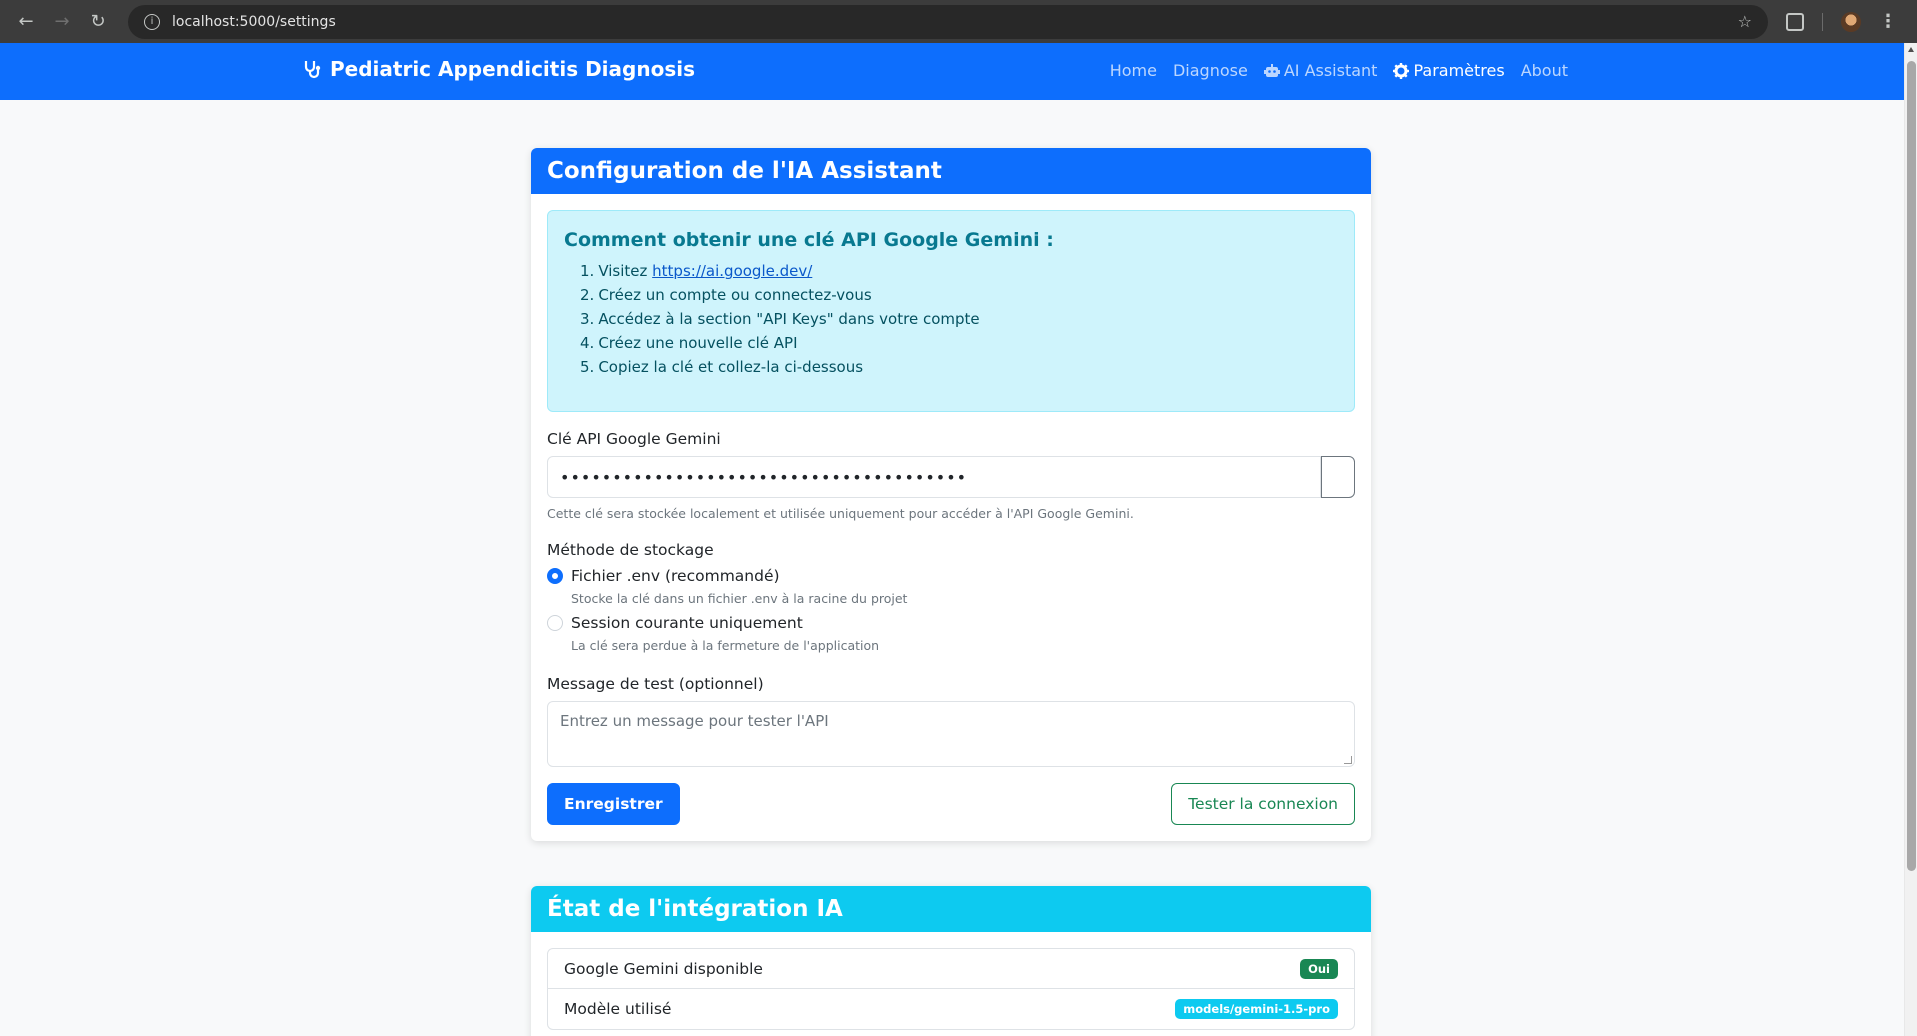  What do you see at coordinates (951, 909) in the screenshot?
I see `status-card-header: État de l'intégration IA` at bounding box center [951, 909].